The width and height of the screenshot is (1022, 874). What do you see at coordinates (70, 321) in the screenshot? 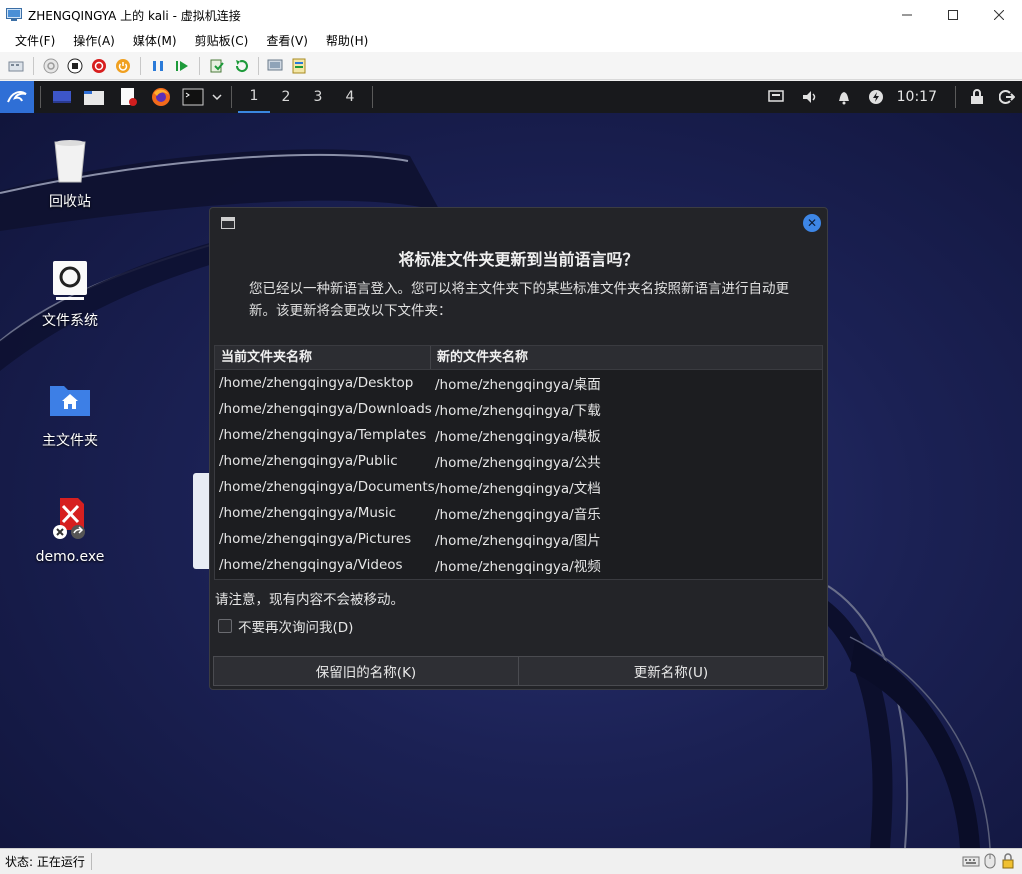
I see `desktop-icon-label: 文件系统` at bounding box center [70, 321].